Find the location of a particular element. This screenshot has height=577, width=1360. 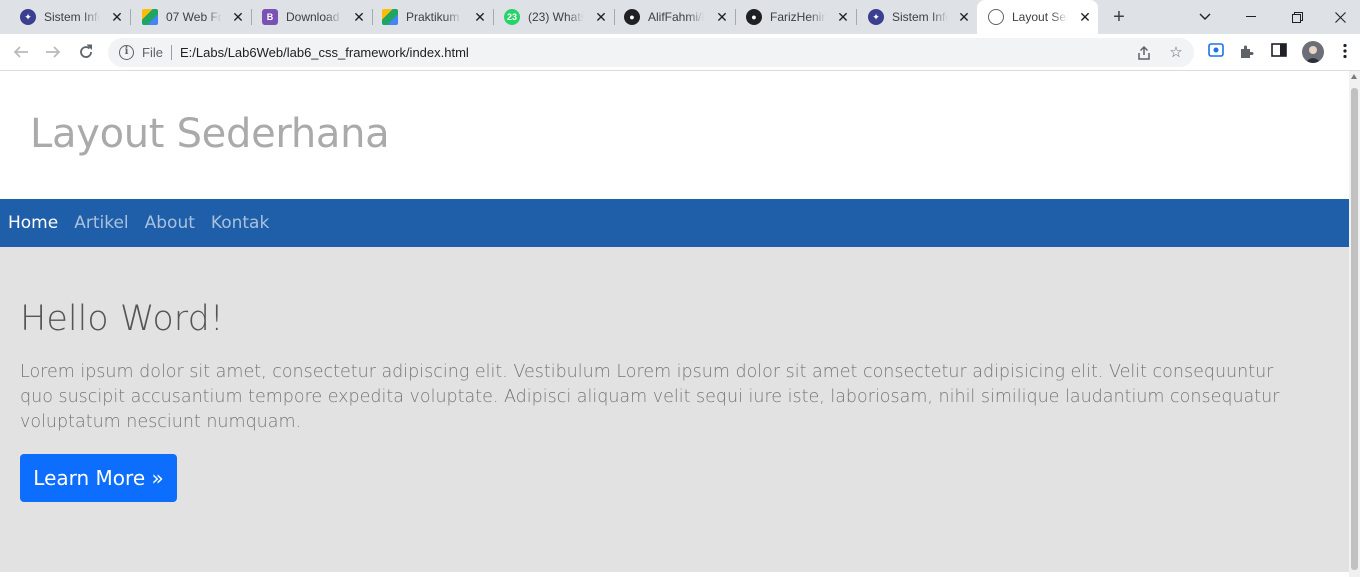

minimize-icon is located at coordinates (1251, 16).